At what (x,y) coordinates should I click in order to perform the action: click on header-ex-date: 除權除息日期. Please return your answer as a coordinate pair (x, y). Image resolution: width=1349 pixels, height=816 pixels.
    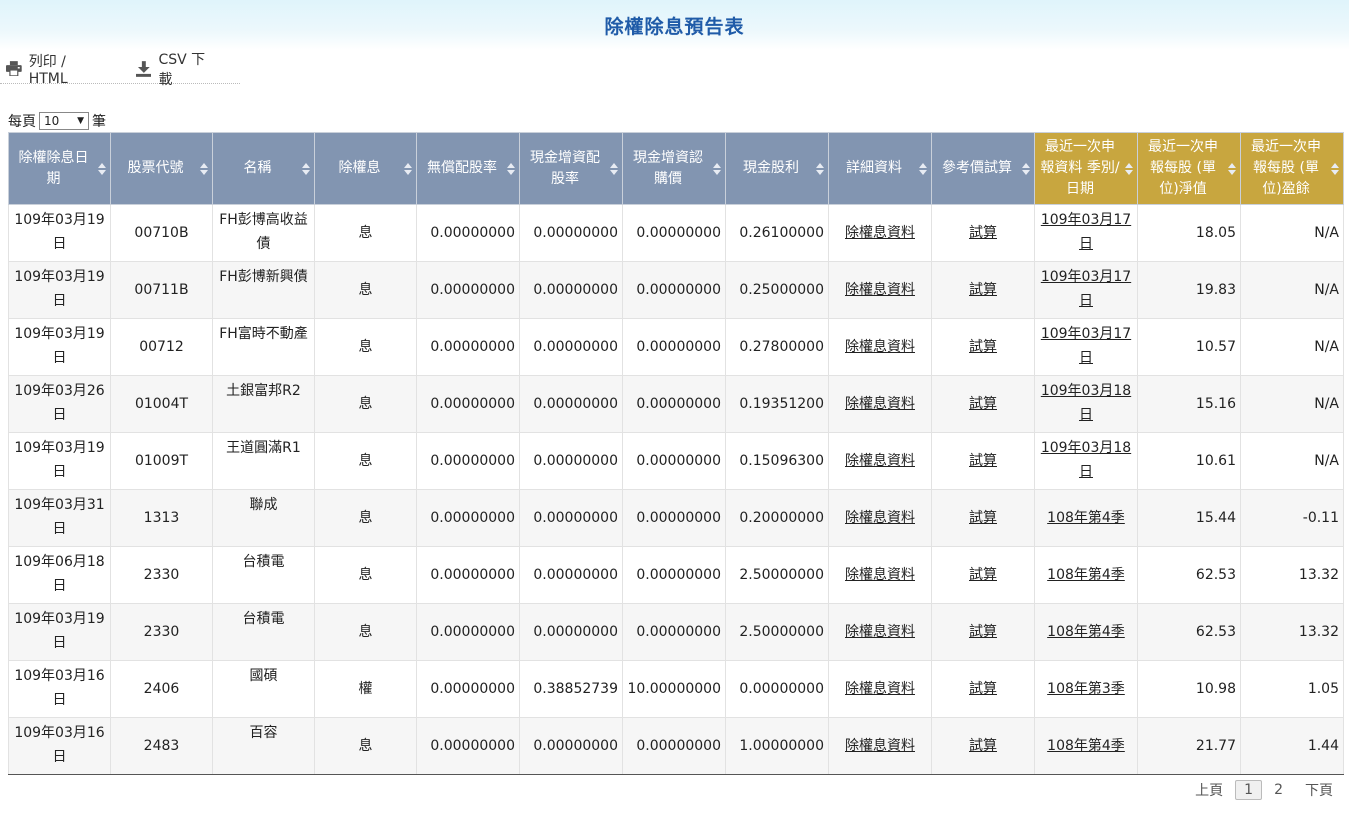
    Looking at the image, I should click on (59, 168).